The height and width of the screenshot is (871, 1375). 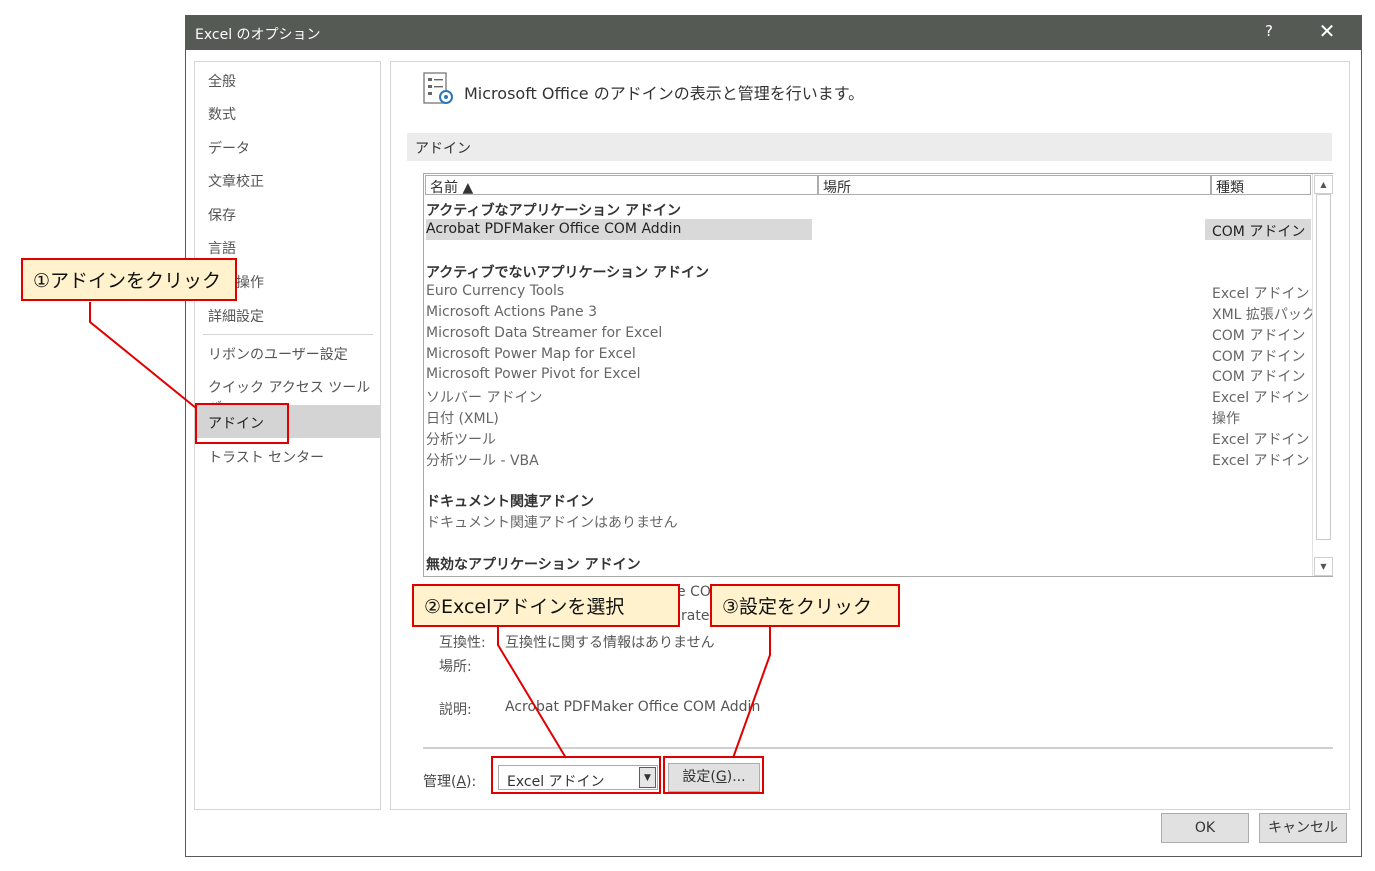 I want to click on nav-item-label: 言語, so click(x=222, y=249).